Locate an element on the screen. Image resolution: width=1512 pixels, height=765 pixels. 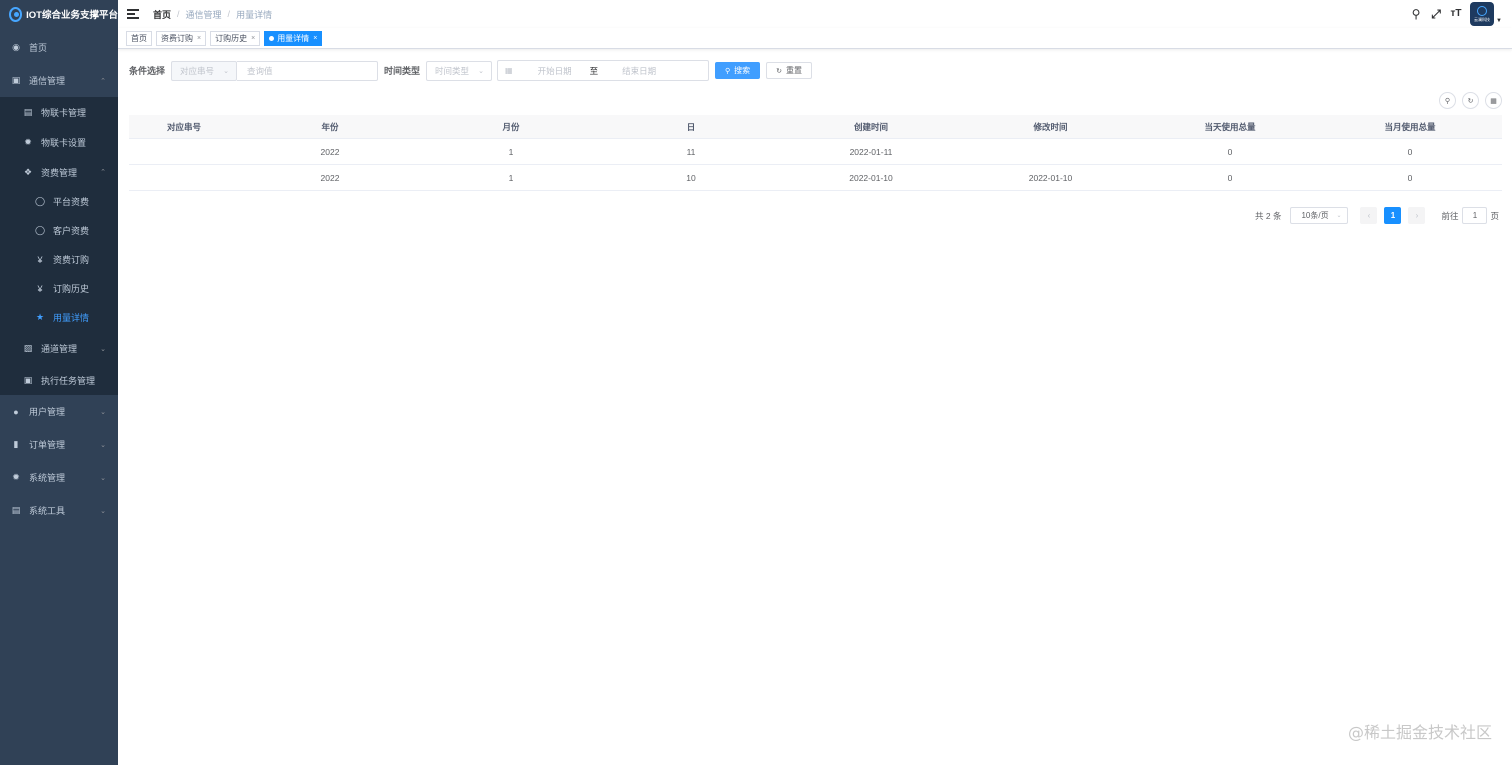
fullscreen-icon: ⤢ is located at coordinates (1436, 14).